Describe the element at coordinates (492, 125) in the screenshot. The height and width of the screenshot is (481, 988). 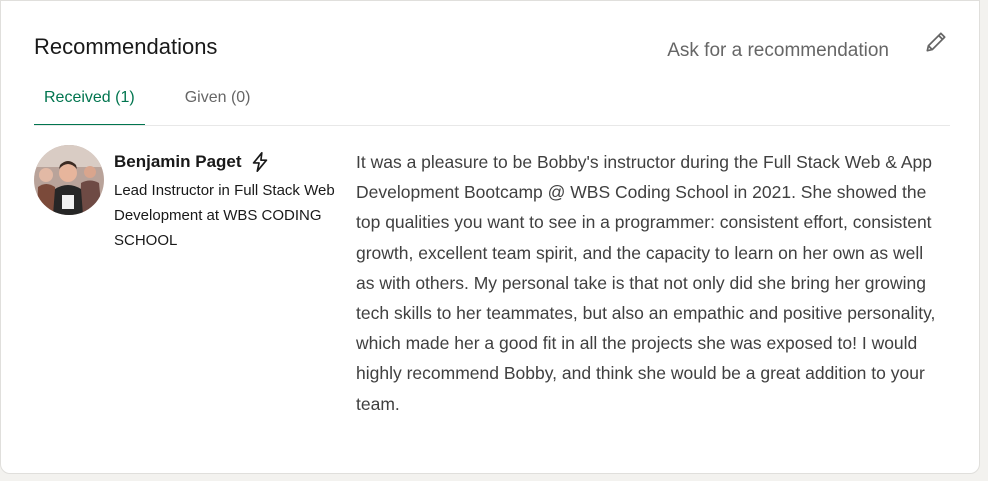
I see `tabs-divider` at that location.